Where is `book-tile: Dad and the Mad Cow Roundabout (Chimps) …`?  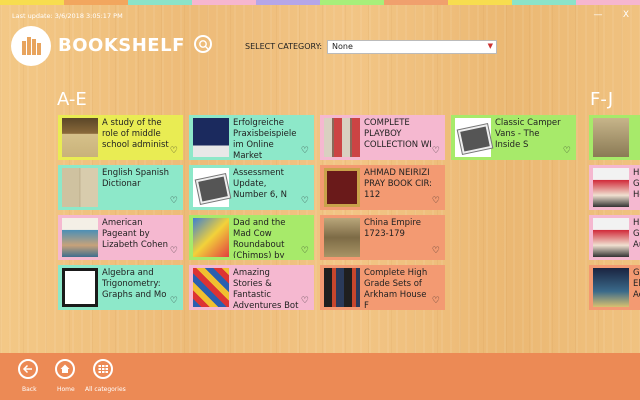
book-tile: Dad and the Mad Cow Roundabout (Chimps) … is located at coordinates (251, 237).